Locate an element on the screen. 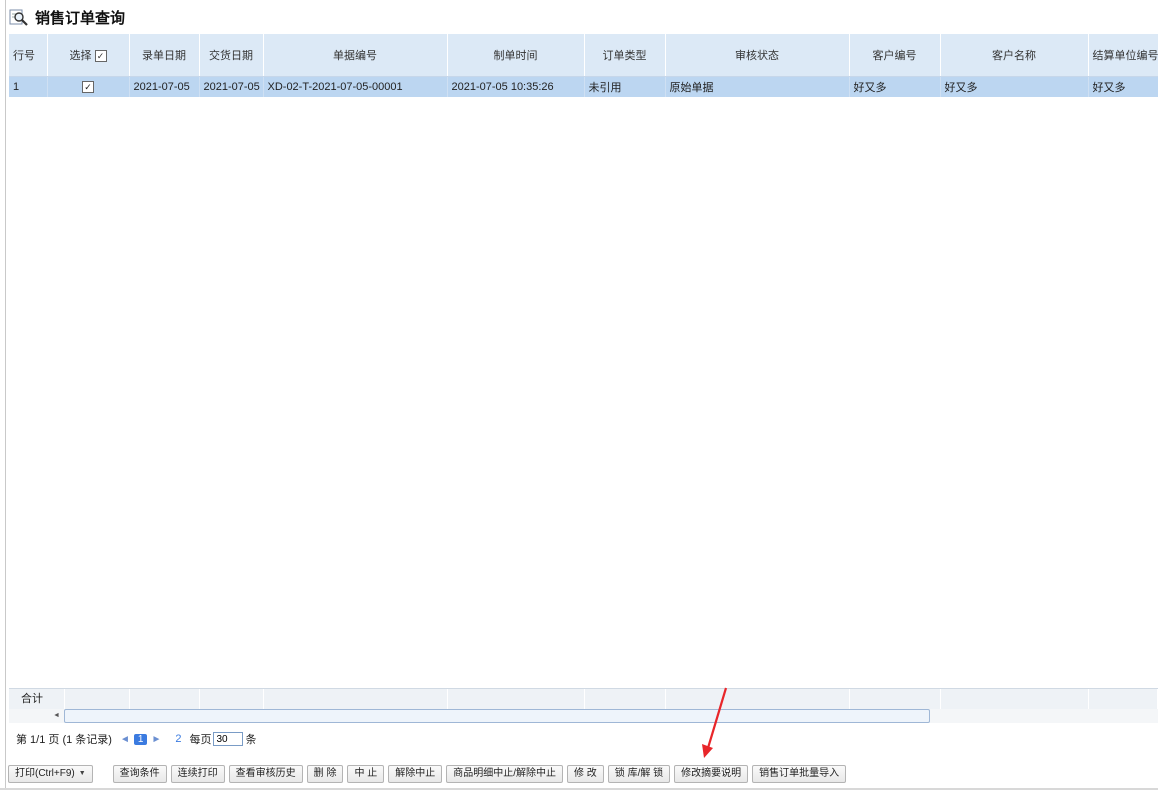 The height and width of the screenshot is (790, 1158). lock-unlock-stock-button: 锁 库/解 锁 is located at coordinates (639, 774).